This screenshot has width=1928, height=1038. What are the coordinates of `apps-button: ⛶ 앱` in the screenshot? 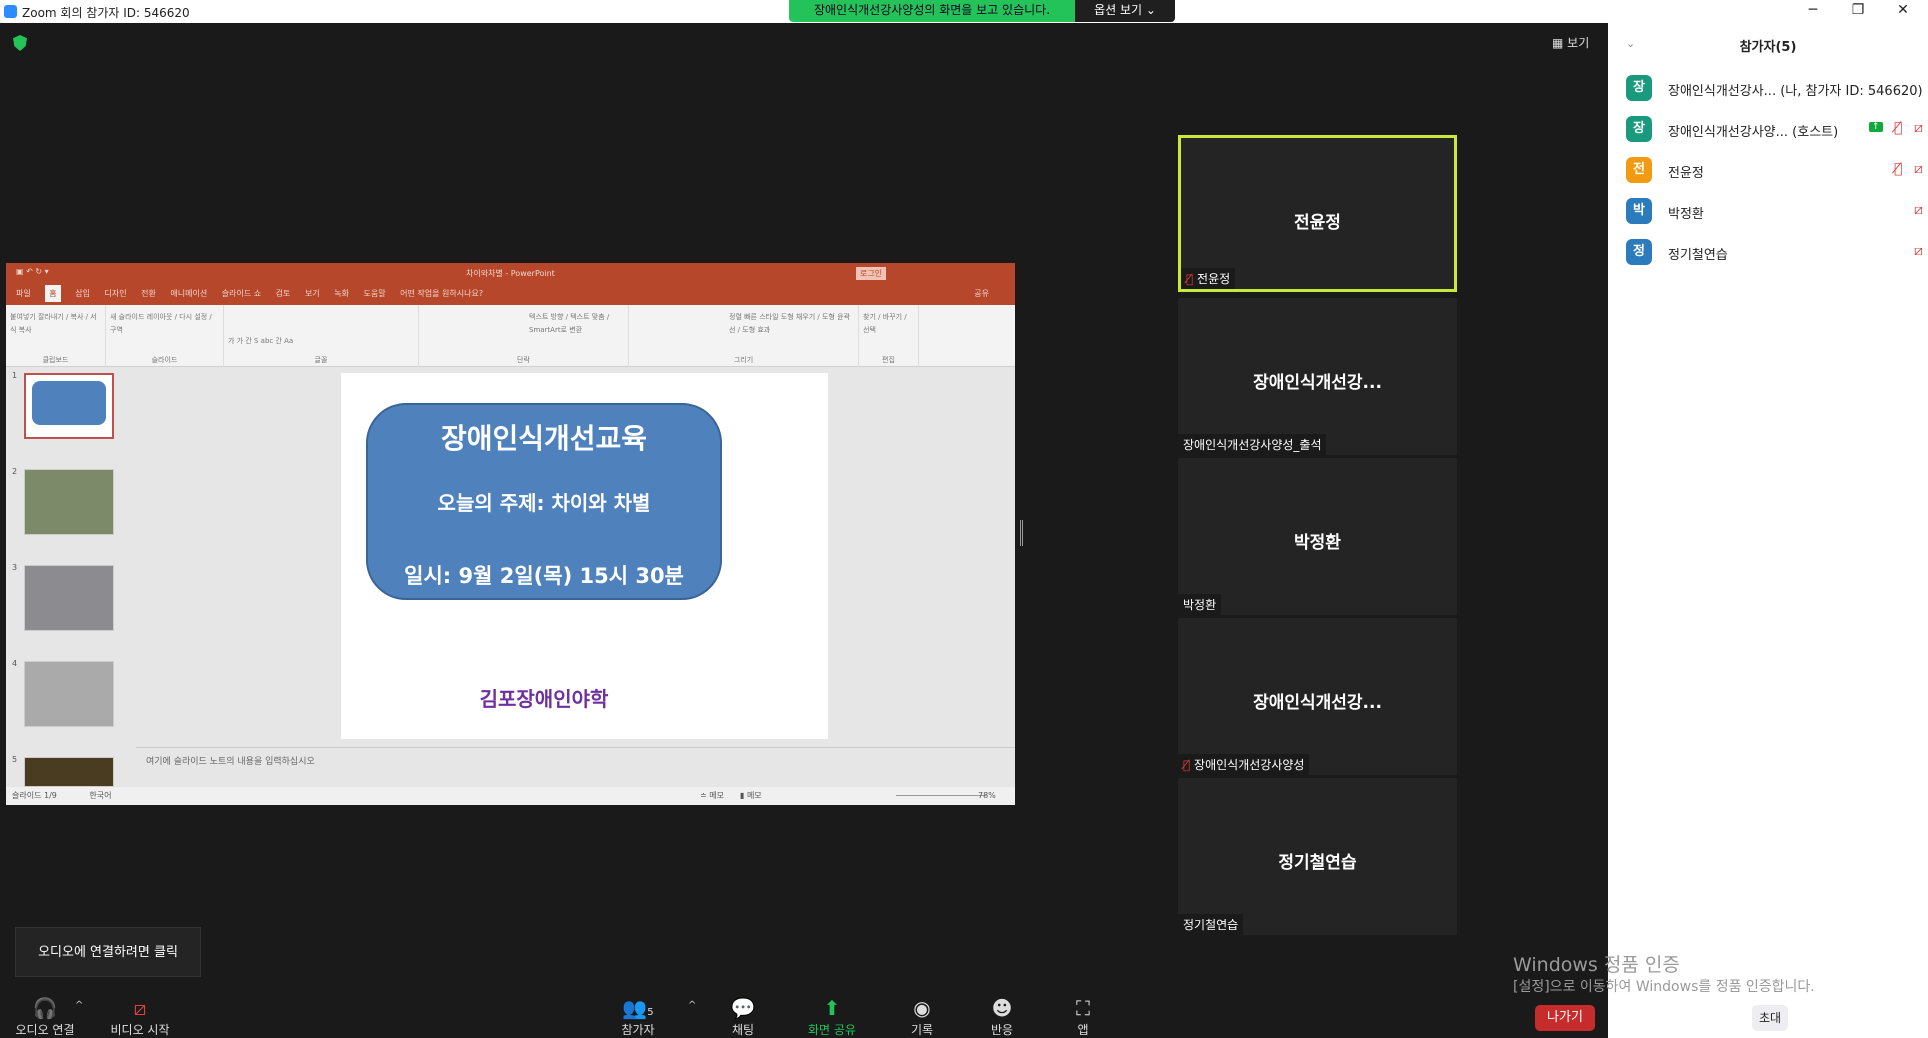 It's located at (1083, 1016).